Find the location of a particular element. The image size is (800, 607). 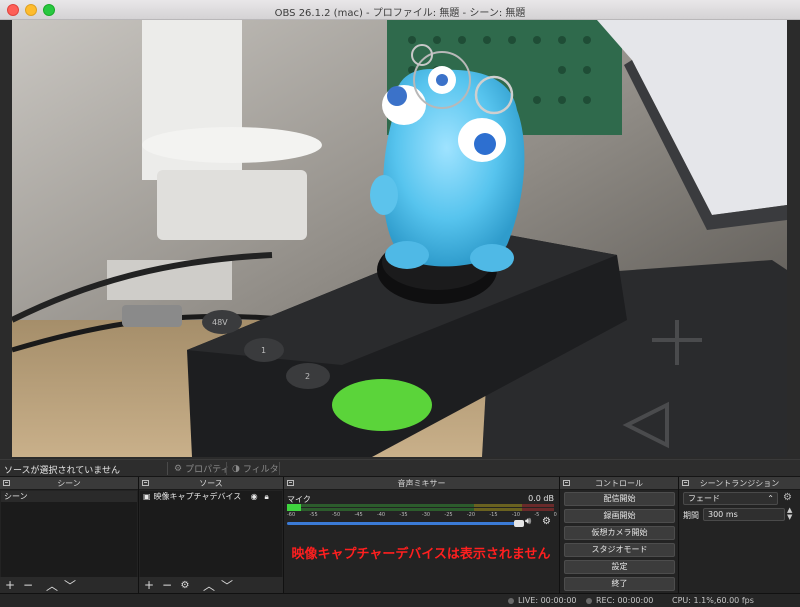

scenes-dock-footer: + − ︿ ﹀ is located at coordinates (69, 585).